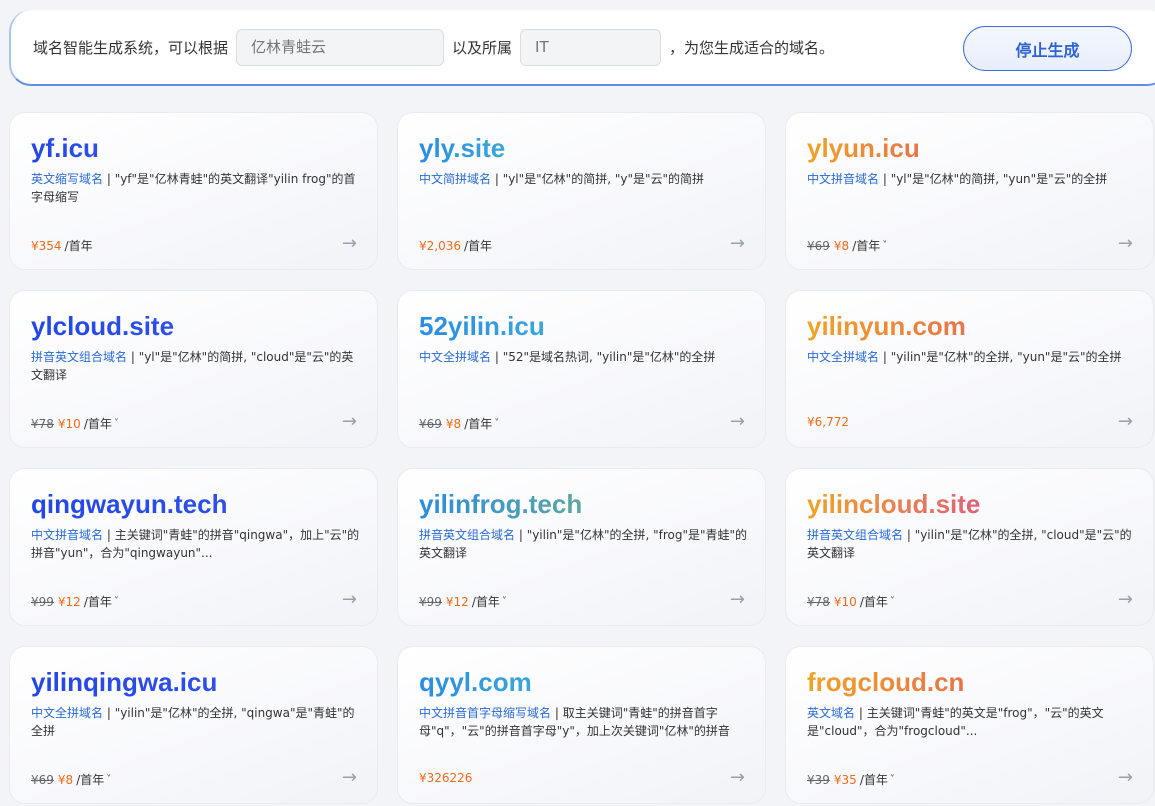 Image resolution: width=1155 pixels, height=806 pixels. I want to click on current-price: ¥354, so click(46, 245).